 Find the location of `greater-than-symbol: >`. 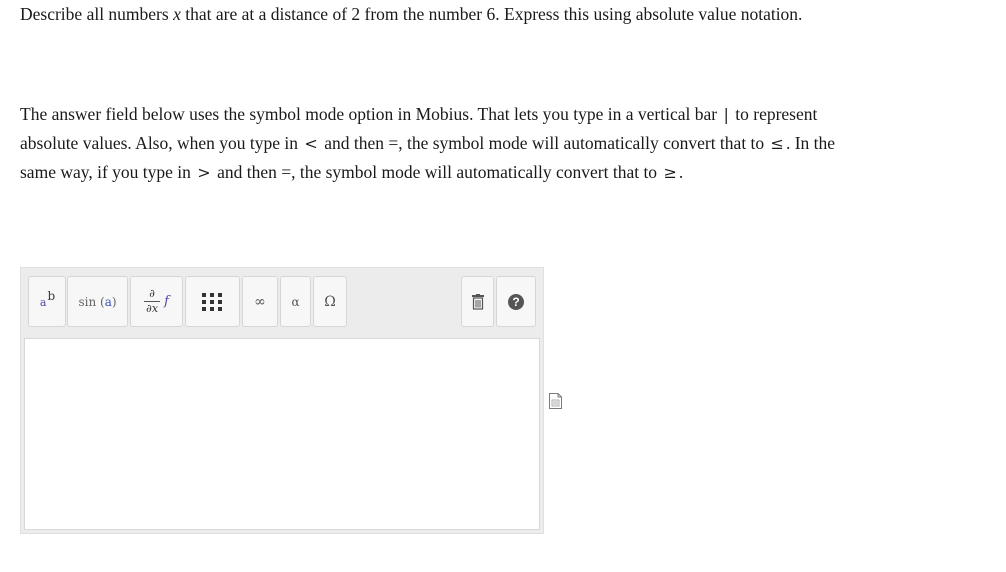

greater-than-symbol: > is located at coordinates (204, 172).